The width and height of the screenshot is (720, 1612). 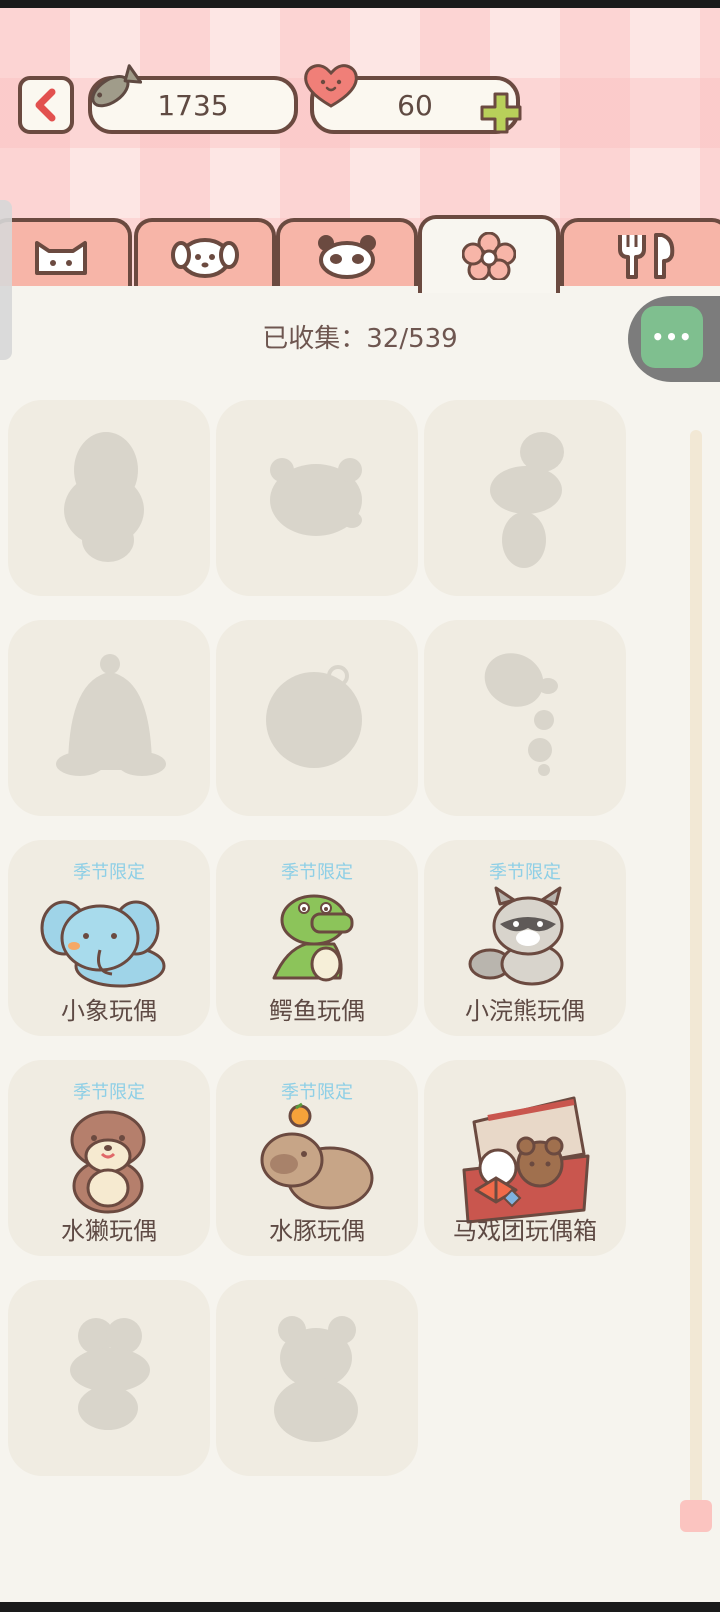 What do you see at coordinates (360, 4) in the screenshot?
I see `status-bar` at bounding box center [360, 4].